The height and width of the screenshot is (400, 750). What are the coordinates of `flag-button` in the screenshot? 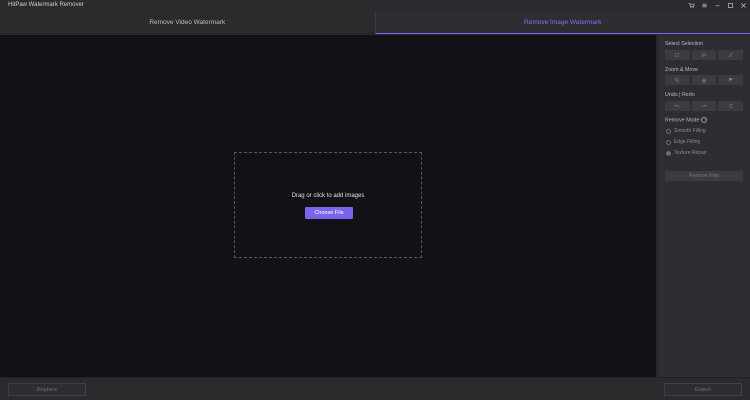 It's located at (731, 80).